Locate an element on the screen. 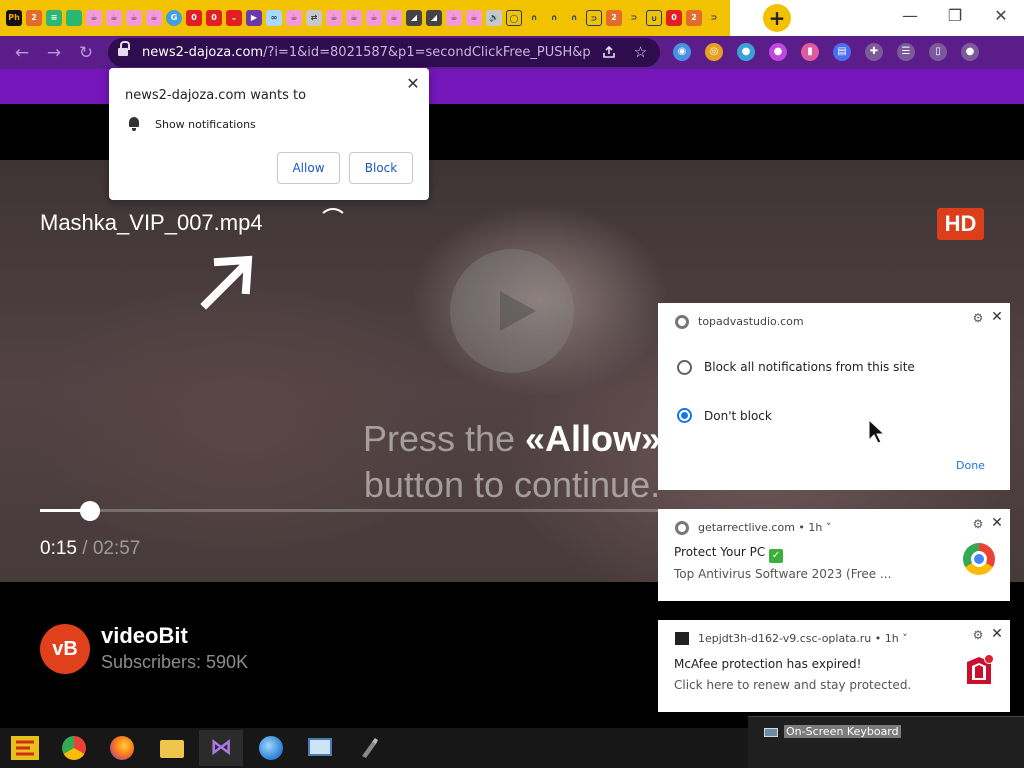 Image resolution: width=1024 pixels, height=768 pixels. block-button: Block is located at coordinates (381, 168).